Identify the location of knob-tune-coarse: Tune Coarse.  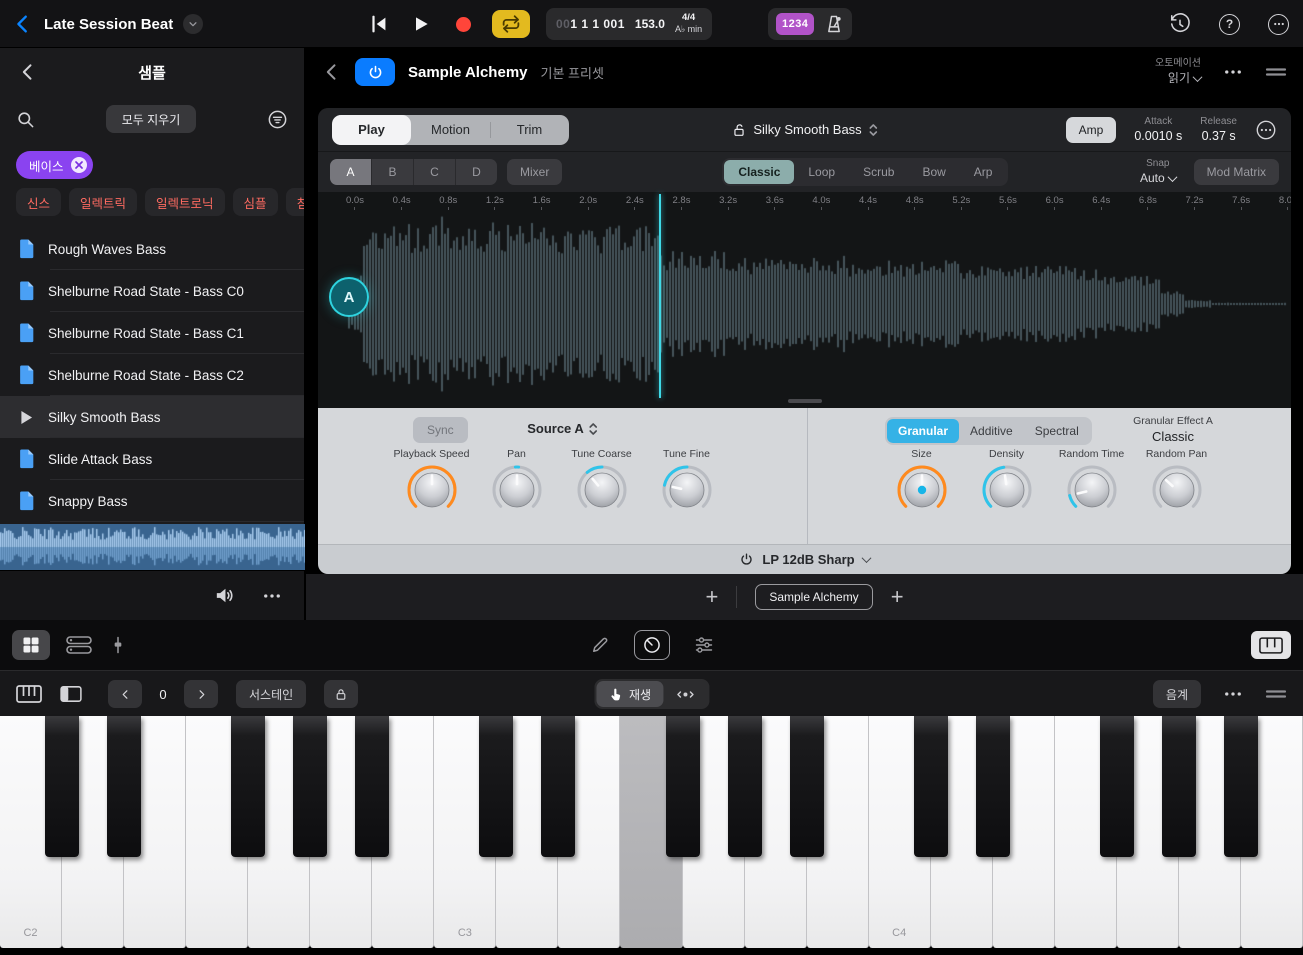
(601, 482).